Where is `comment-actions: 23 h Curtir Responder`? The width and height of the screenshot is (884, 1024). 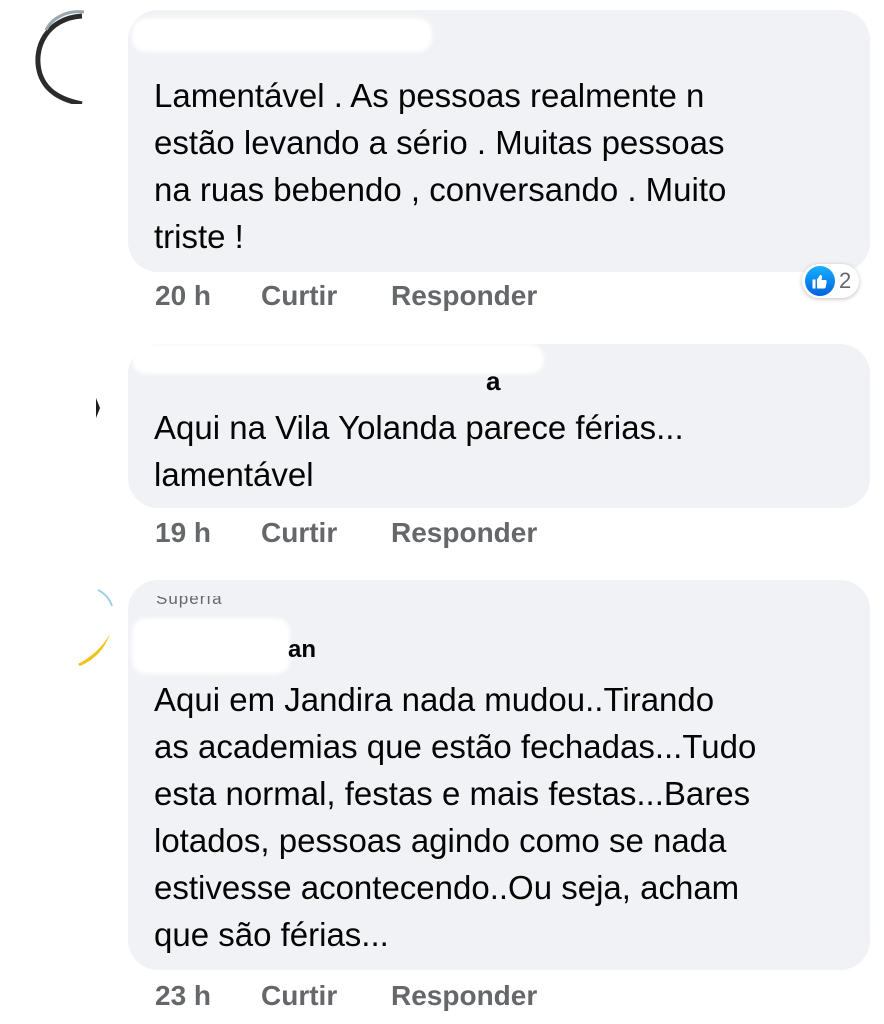
comment-actions: 23 h Curtir Responder is located at coordinates (346, 996).